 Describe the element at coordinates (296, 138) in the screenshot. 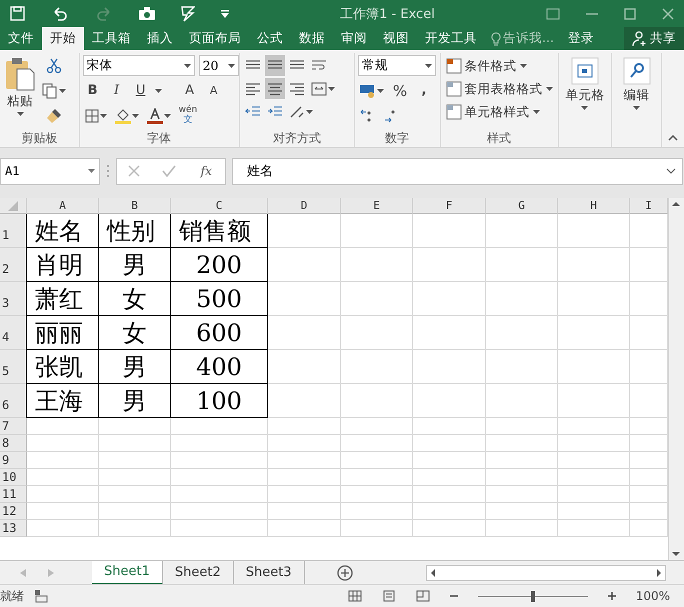

I see `group-label: 对齐方式` at that location.